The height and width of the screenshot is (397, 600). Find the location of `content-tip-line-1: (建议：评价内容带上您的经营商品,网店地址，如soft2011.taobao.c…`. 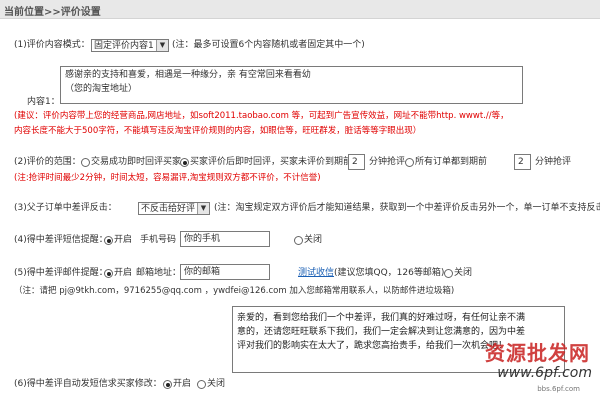

content-tip-line-1: (建议：评价内容带上您的经营商品,网店地址，如soft2011.taobao.c… is located at coordinates (261, 116).